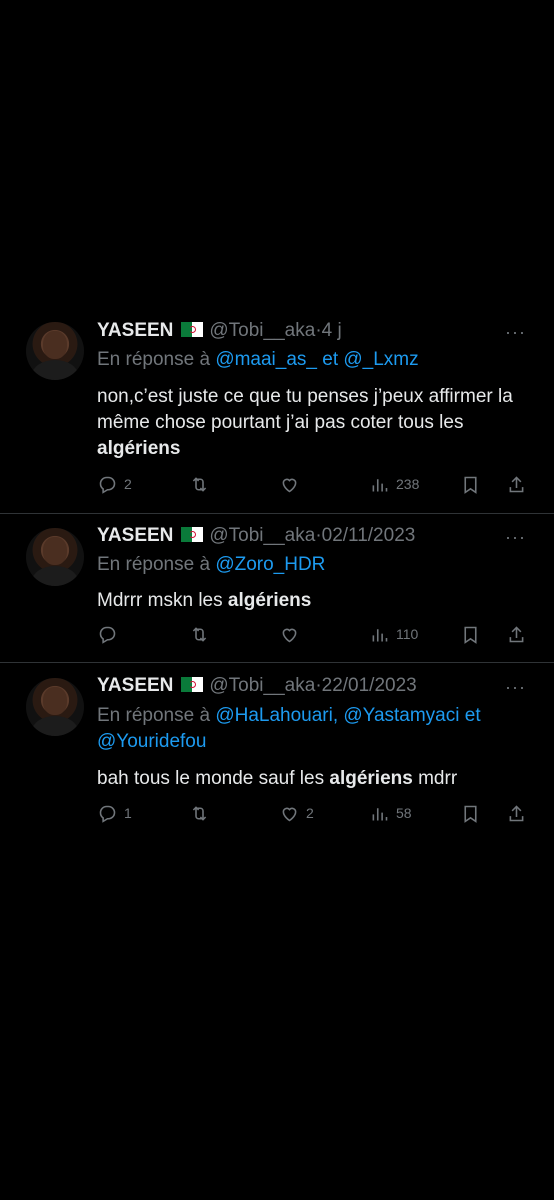  Describe the element at coordinates (317, 813) in the screenshot. I see `action-bar: 1 2 58` at that location.